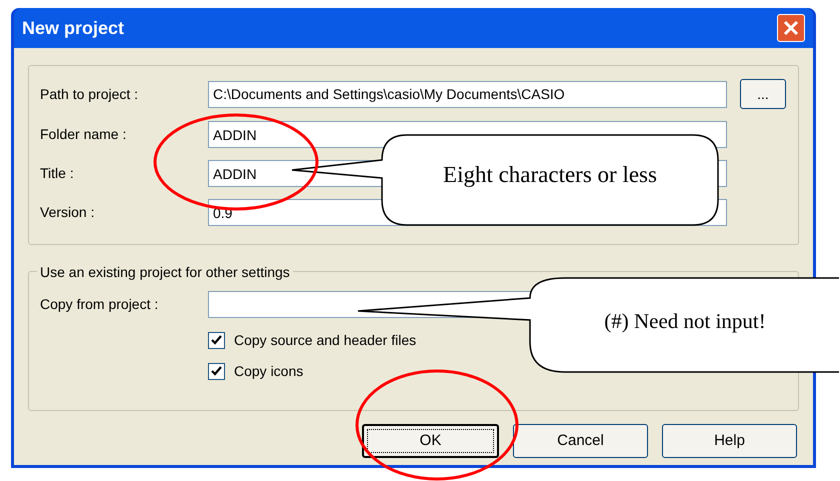 The height and width of the screenshot is (481, 840). Describe the element at coordinates (269, 371) in the screenshot. I see `checkbox-label: Copy icons` at that location.